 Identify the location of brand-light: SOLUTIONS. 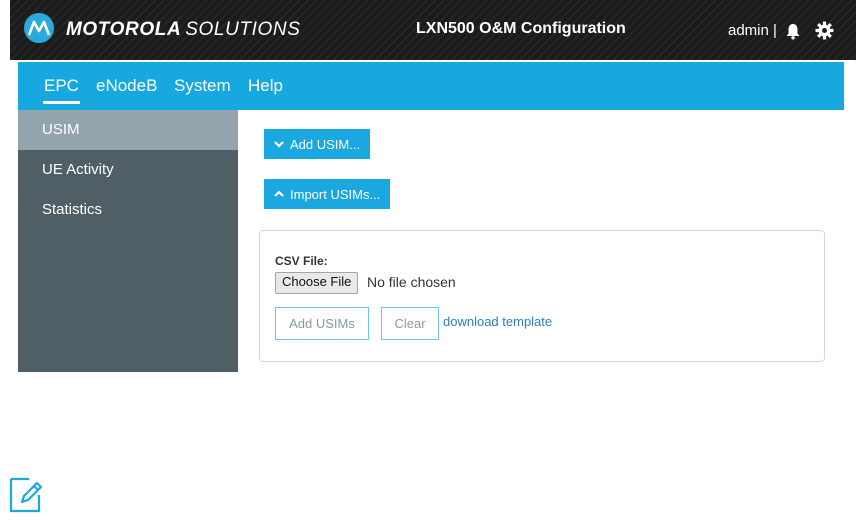
(243, 29).